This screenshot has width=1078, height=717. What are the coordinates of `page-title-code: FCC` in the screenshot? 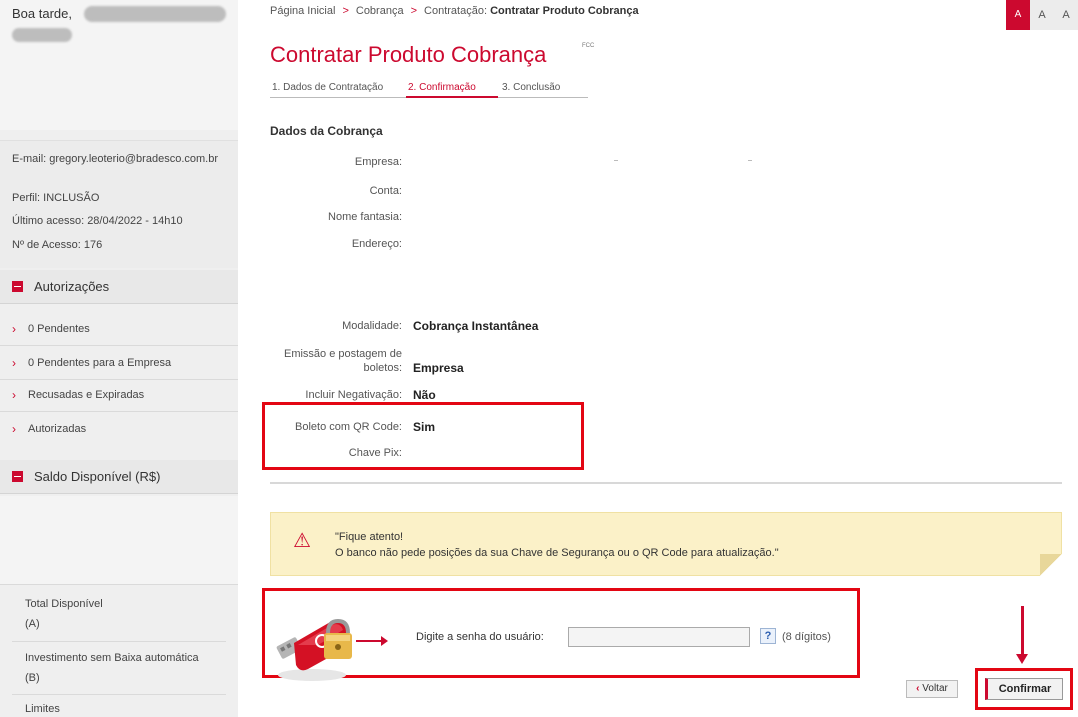 It's located at (588, 46).